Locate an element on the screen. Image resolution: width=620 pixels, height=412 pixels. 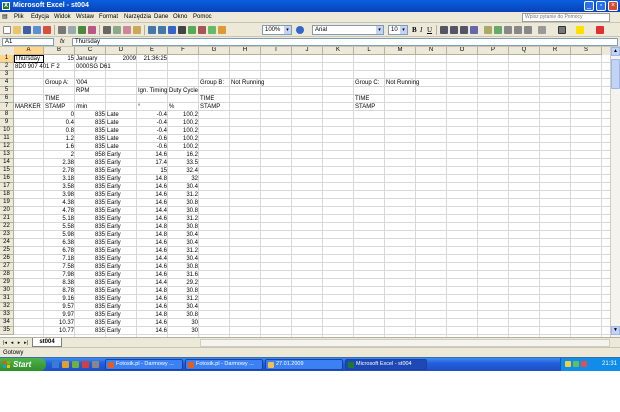
cell-m4: Not Running is located at coordinates (402, 83).